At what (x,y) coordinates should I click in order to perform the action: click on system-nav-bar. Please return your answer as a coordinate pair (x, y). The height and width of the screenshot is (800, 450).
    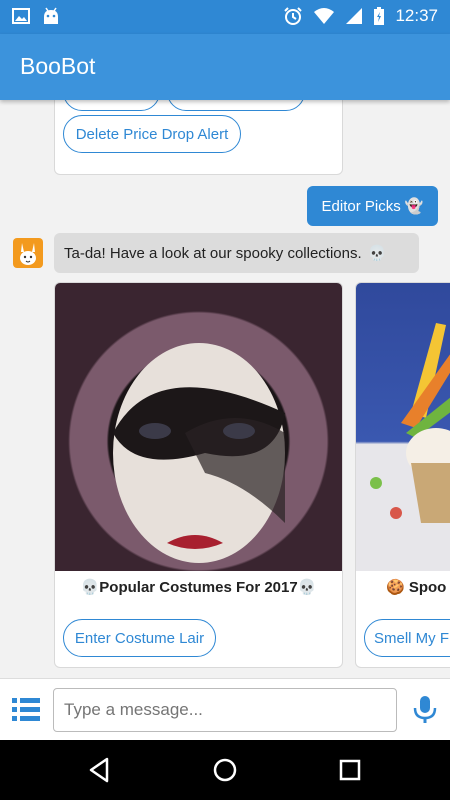
    Looking at the image, I should click on (225, 770).